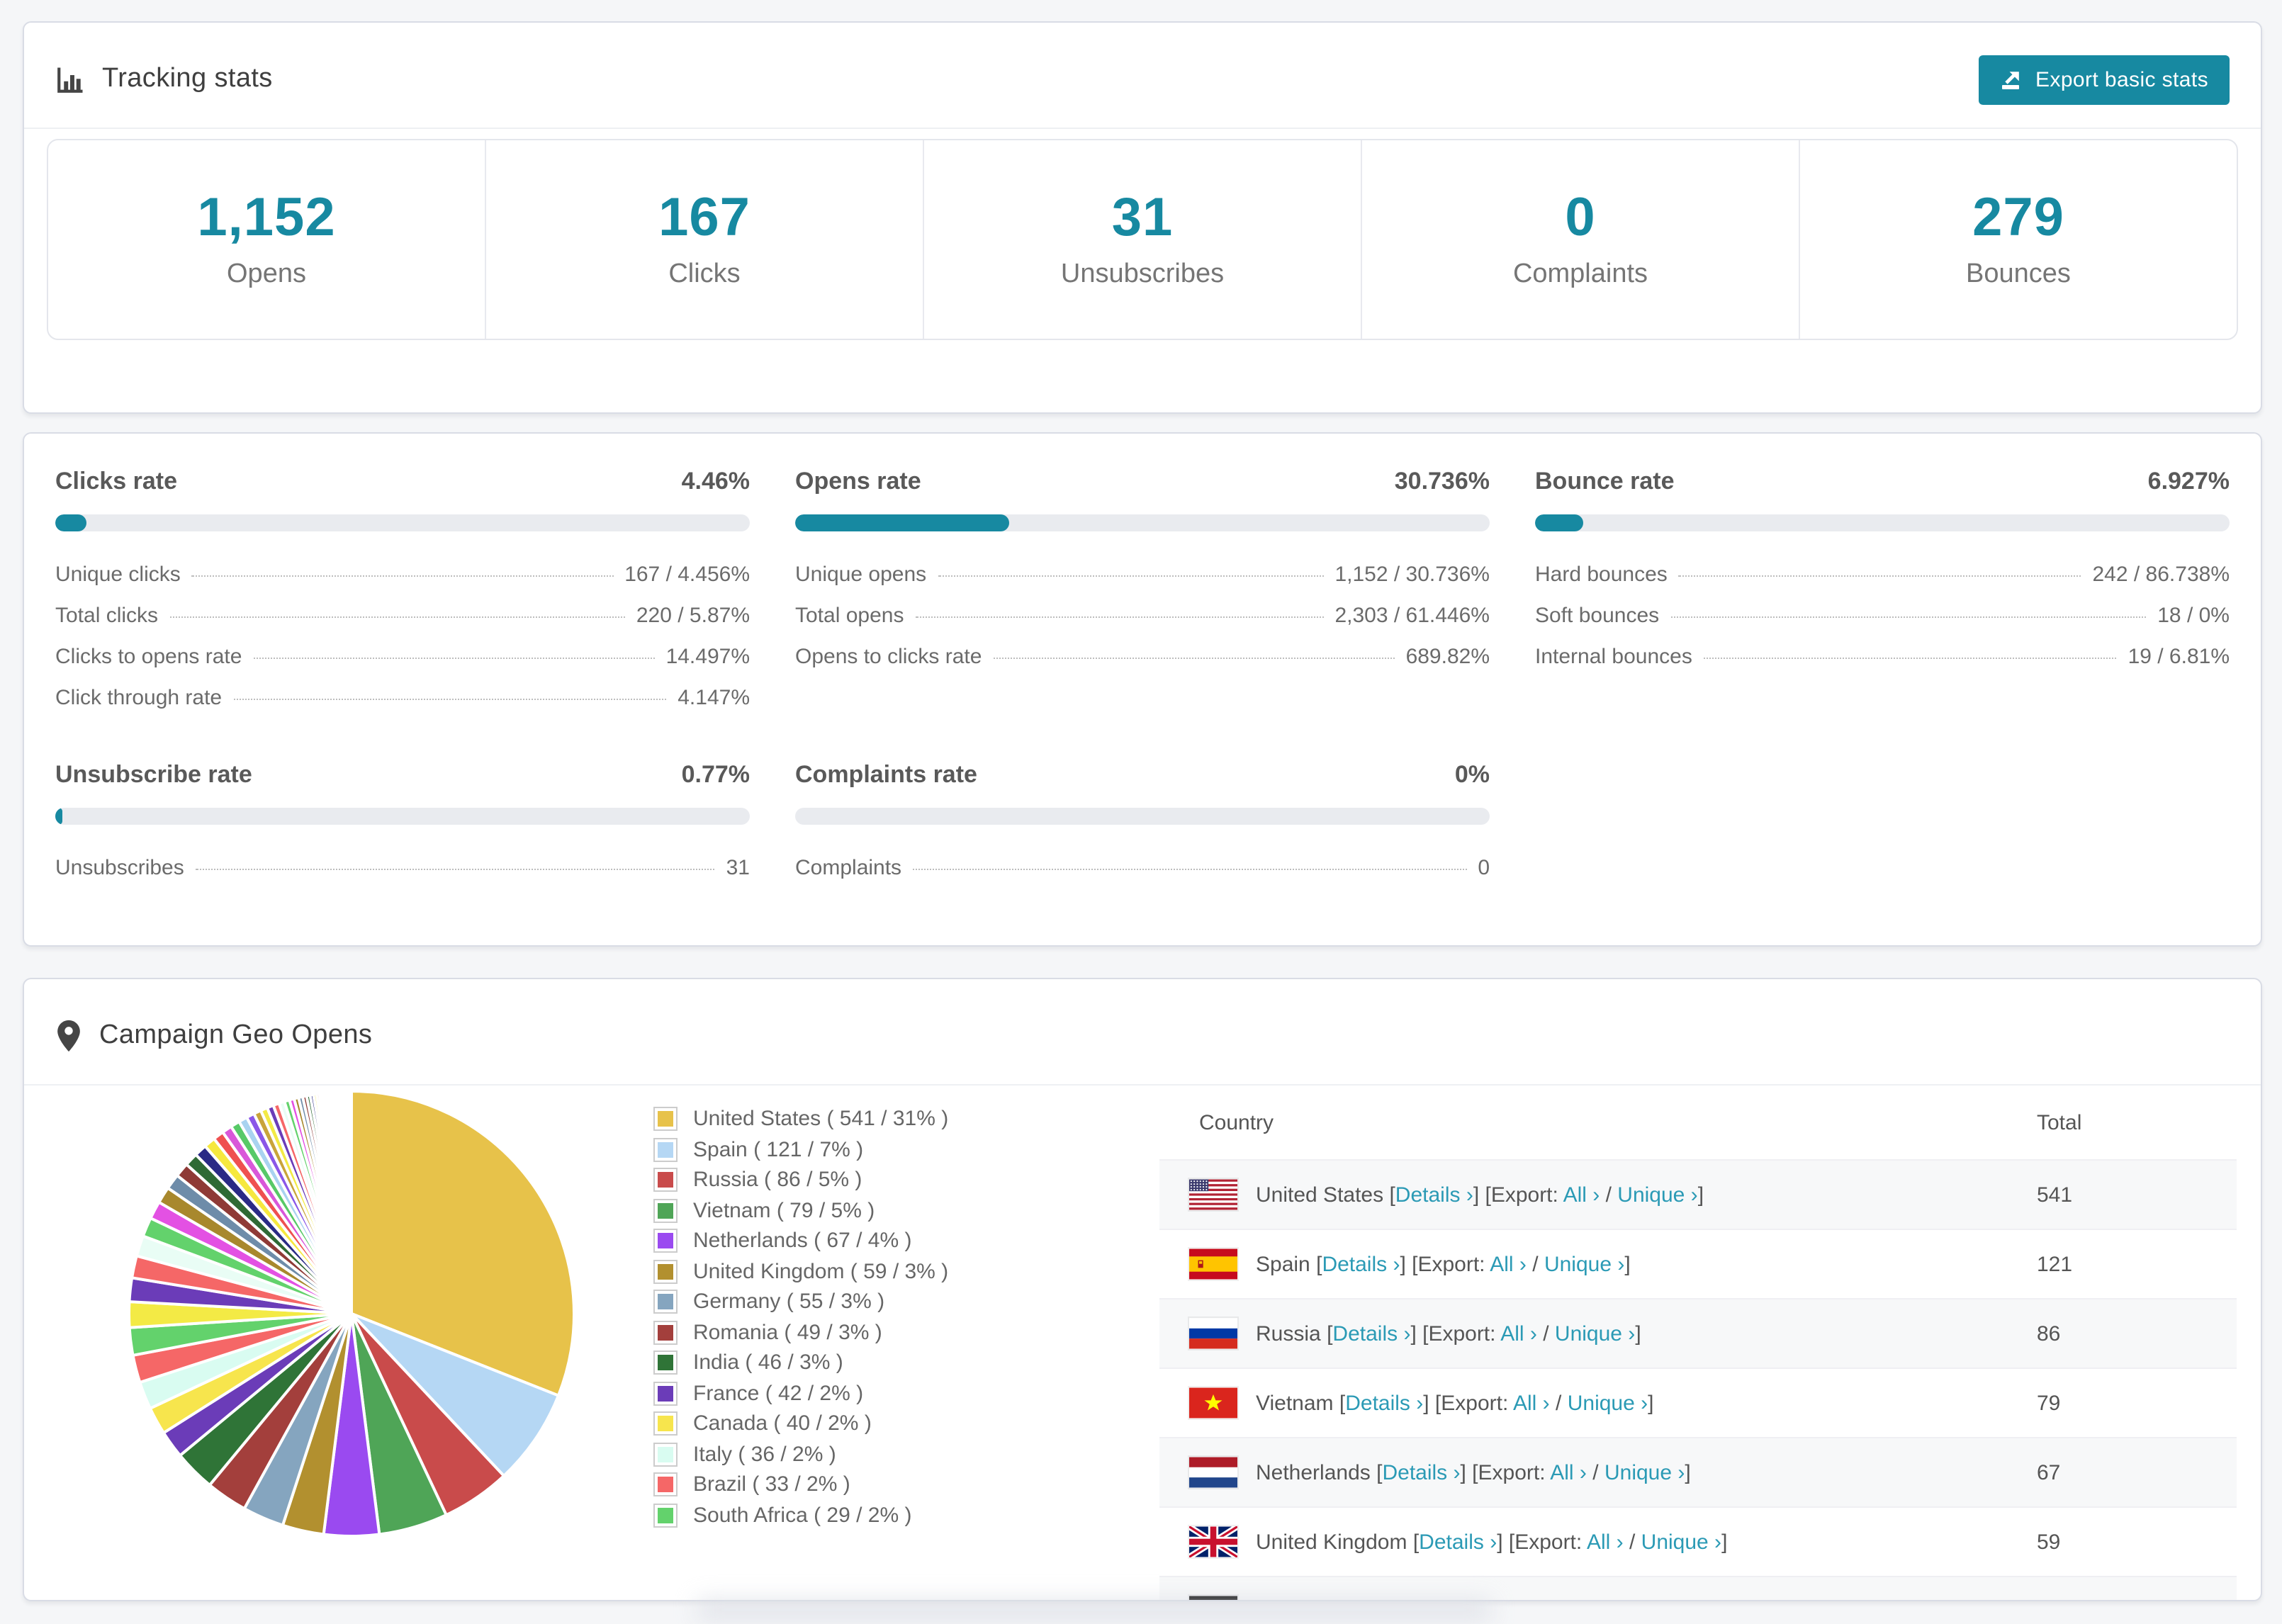 The width and height of the screenshot is (2282, 1624). I want to click on legend-item-germany: Germany ( 55 / 3% ), so click(801, 1302).